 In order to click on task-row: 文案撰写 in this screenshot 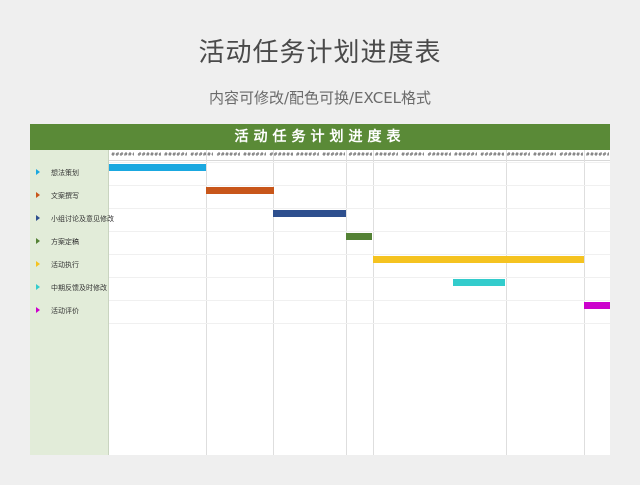, I will do `click(69, 196)`.